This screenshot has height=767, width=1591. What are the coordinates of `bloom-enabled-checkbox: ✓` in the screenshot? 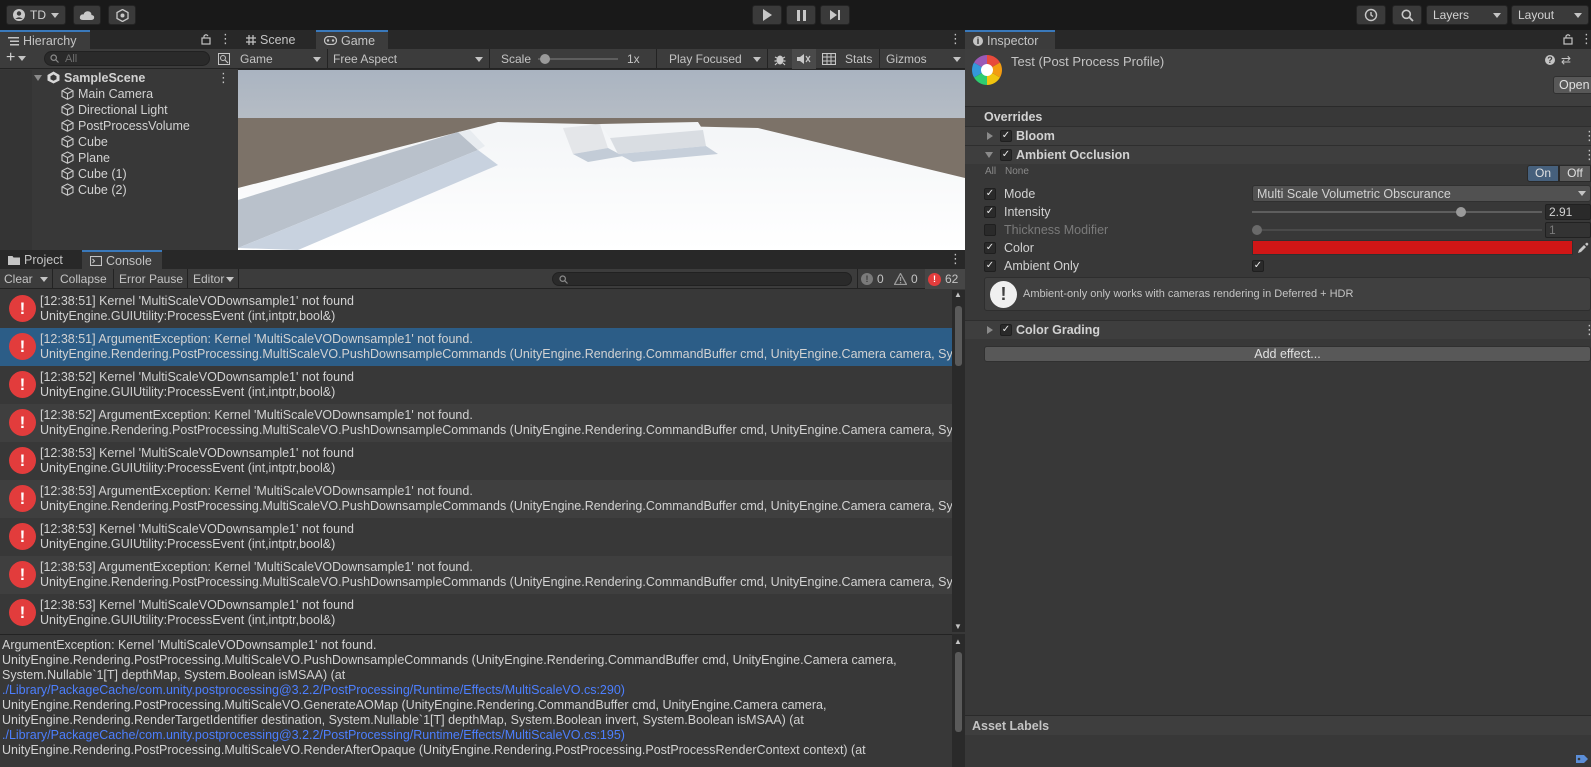 It's located at (1006, 136).